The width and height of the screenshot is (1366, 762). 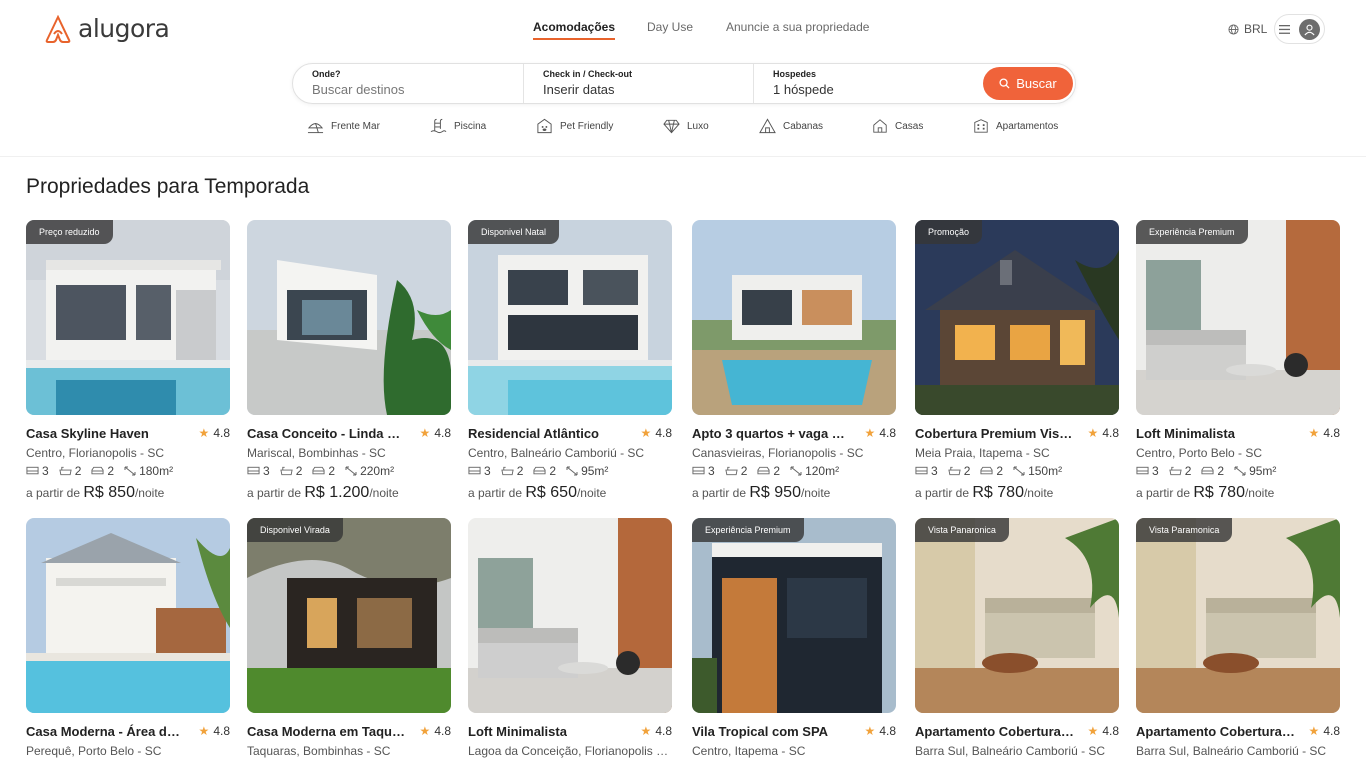 I want to click on category-frente-mar: Frente Mar, so click(x=343, y=126).